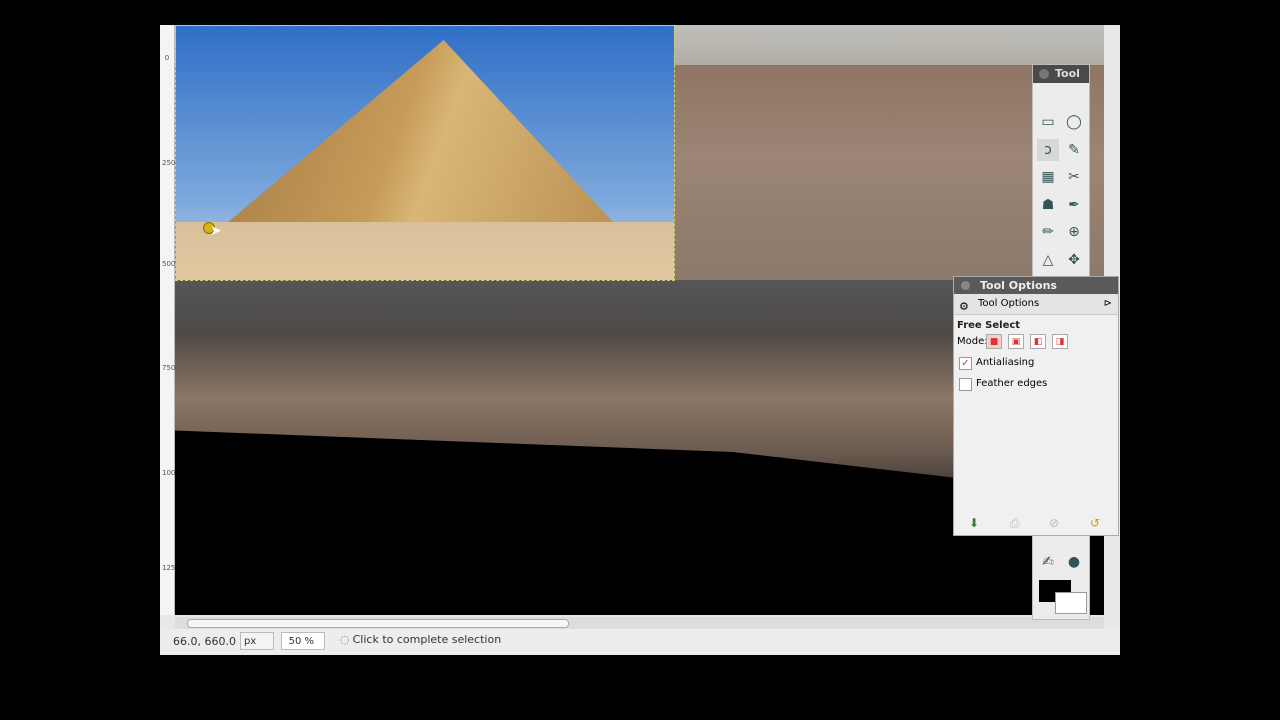  I want to click on status-message: ◌ Click to complete selection, so click(420, 639).